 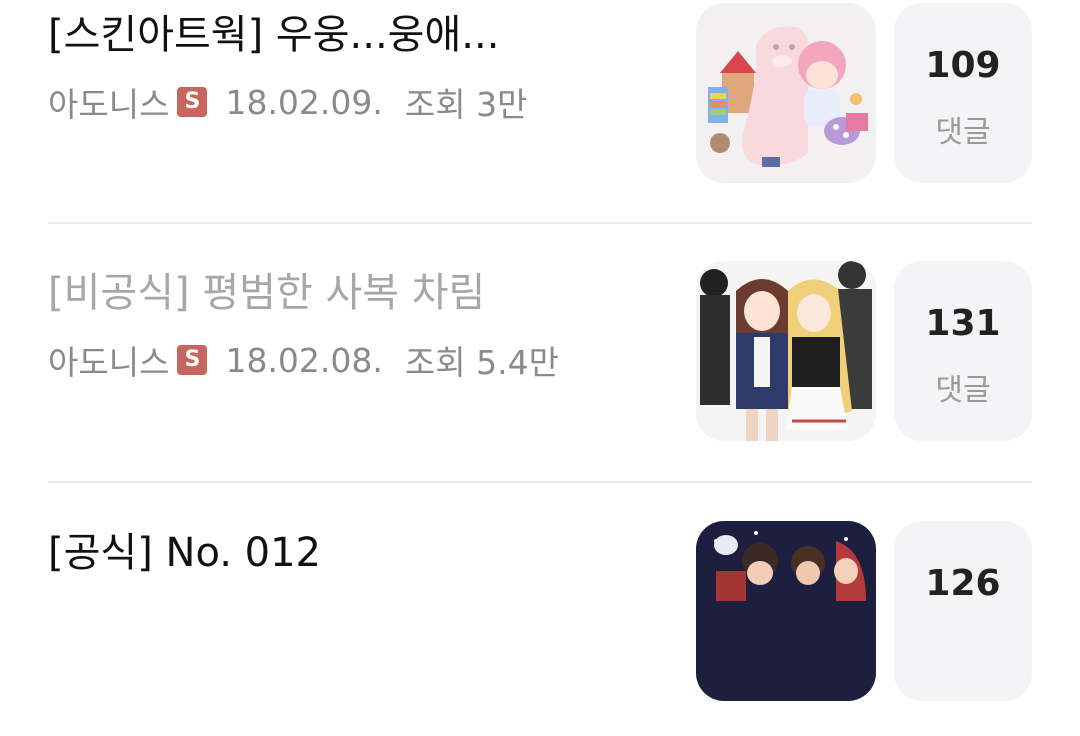 I want to click on post-date: 18.02.09., so click(x=304, y=102).